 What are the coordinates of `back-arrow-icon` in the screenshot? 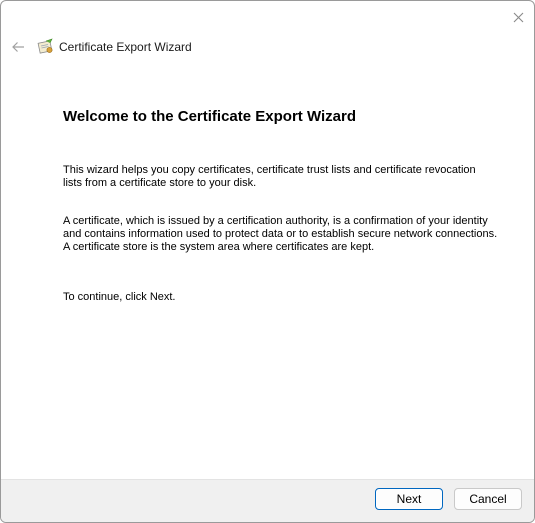 It's located at (18, 47).